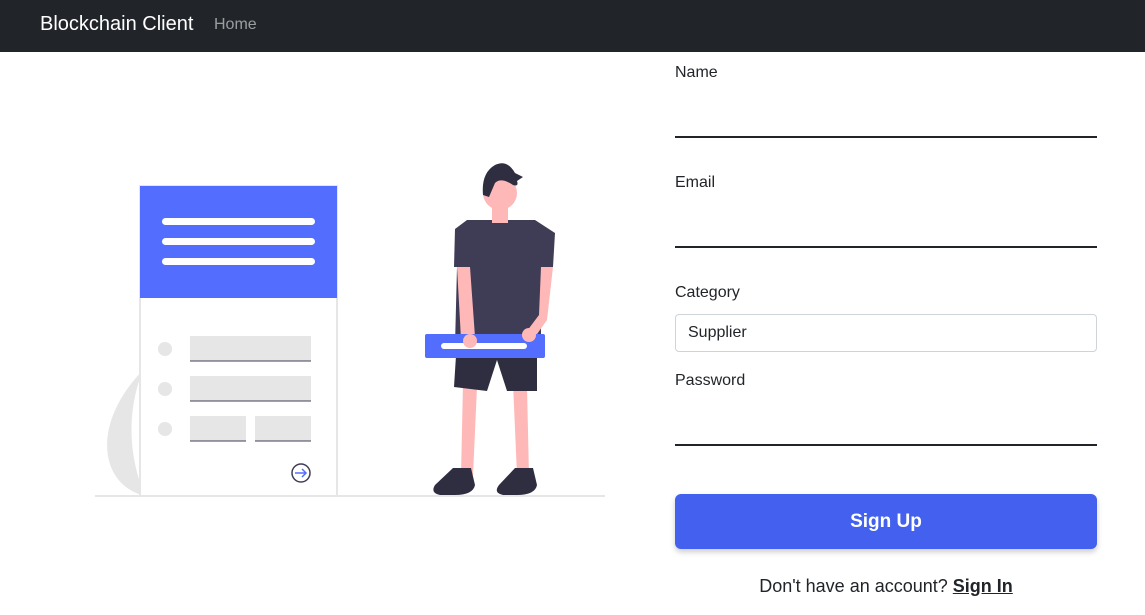  I want to click on nav-link-home: Home, so click(235, 25).